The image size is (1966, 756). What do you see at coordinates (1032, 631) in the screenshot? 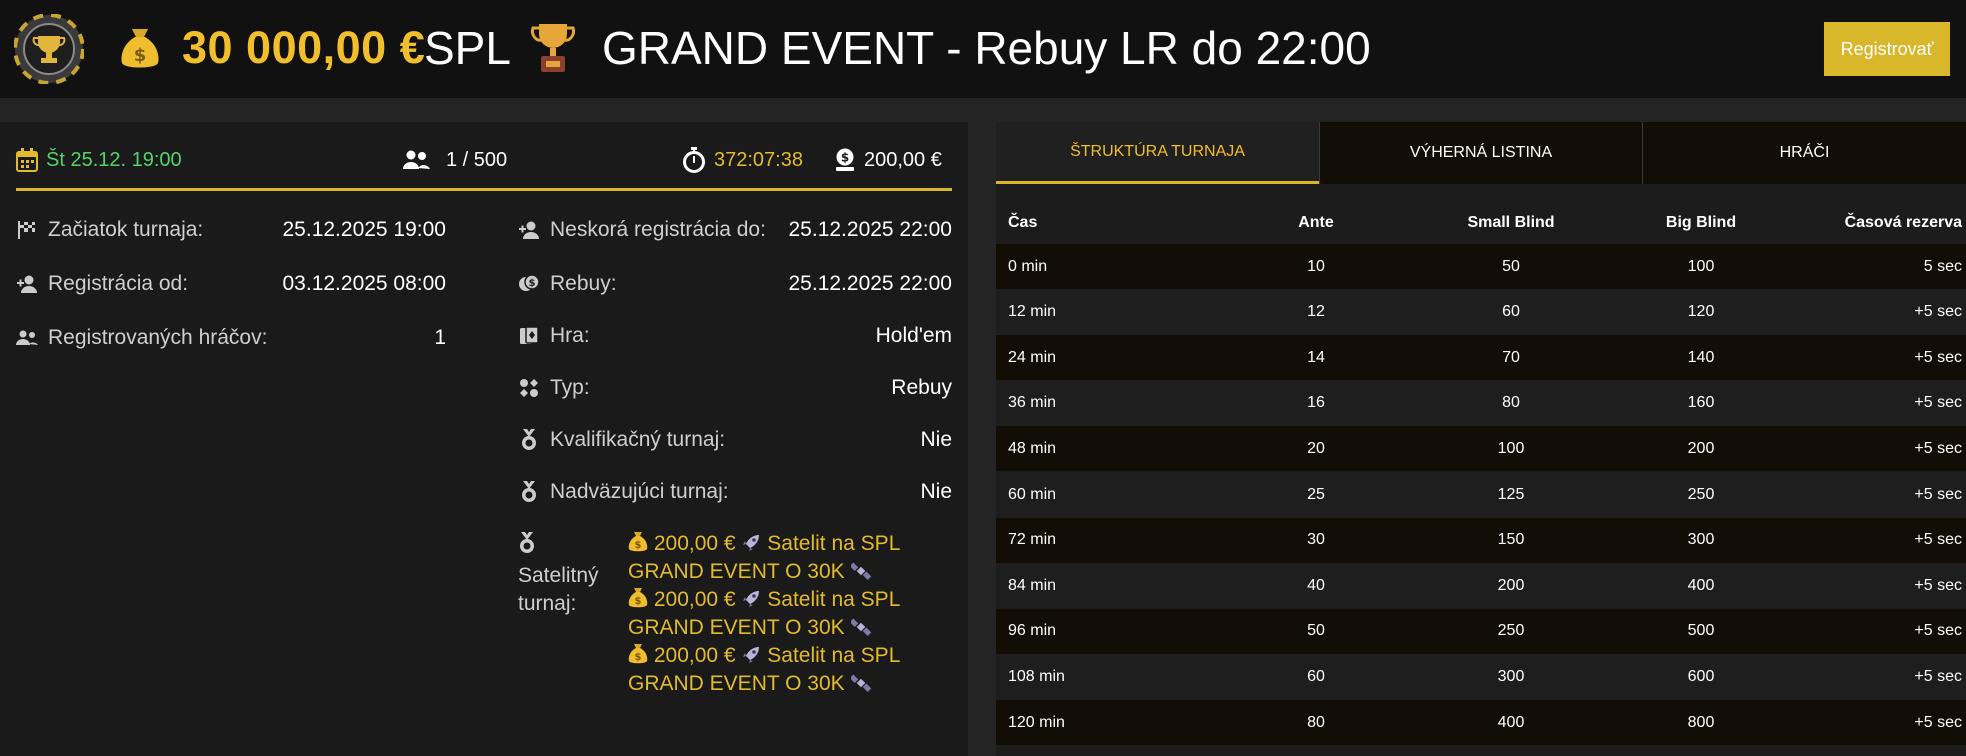
I see `cell-time: 96 min` at bounding box center [1032, 631].